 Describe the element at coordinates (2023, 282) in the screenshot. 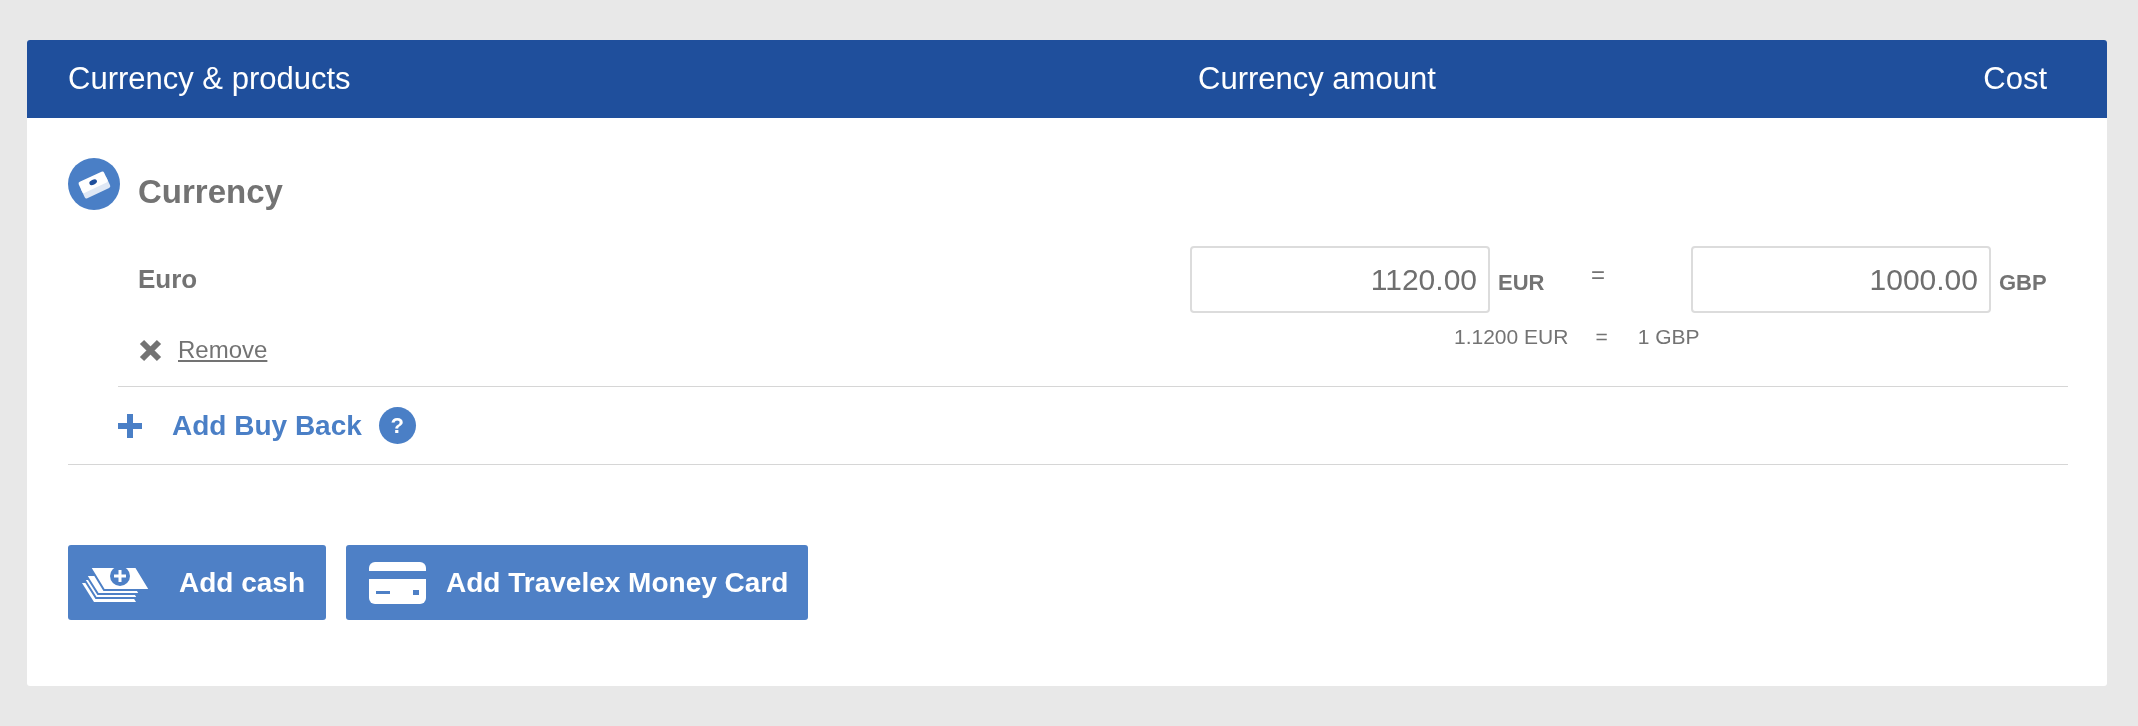

I see `currency-code: GBP` at that location.